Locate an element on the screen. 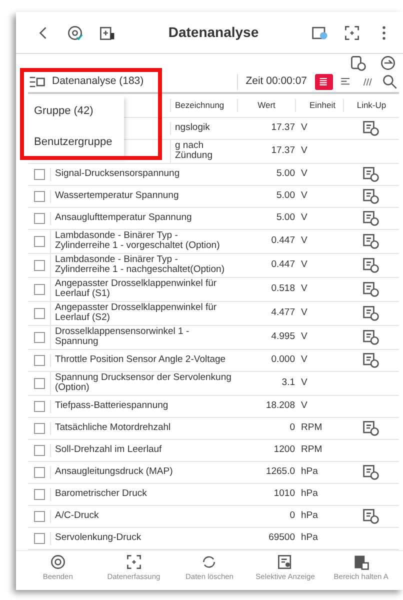 Image resolution: width=403 pixels, height=600 pixels. parameter-name: A/C-Druck is located at coordinates (143, 516).